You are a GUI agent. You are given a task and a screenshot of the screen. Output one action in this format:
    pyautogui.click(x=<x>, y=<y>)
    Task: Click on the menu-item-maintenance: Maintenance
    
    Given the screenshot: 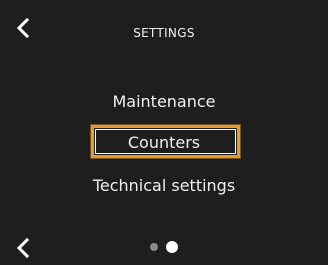 What is the action you would take?
    pyautogui.click(x=164, y=102)
    